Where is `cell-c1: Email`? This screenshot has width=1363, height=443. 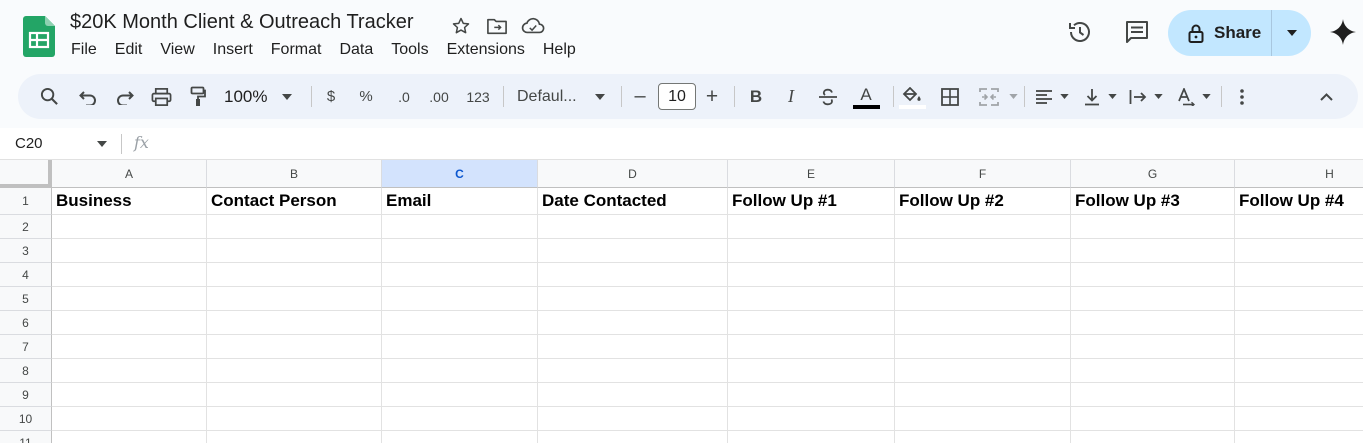
cell-c1: Email is located at coordinates (460, 201).